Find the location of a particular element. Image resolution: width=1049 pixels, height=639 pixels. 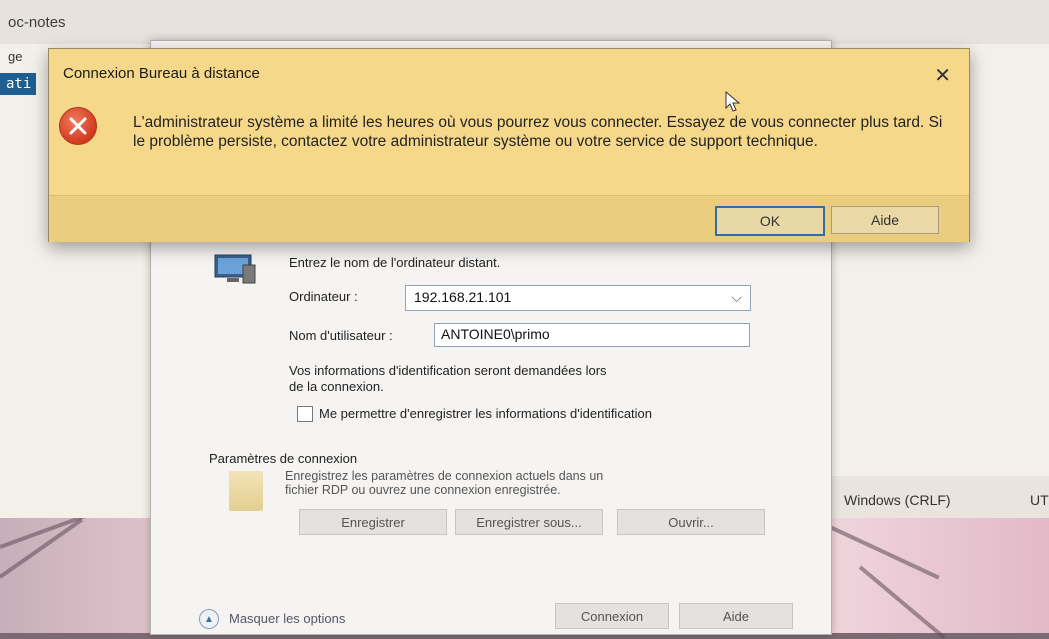

computer-monitor-icon is located at coordinates (235, 269).